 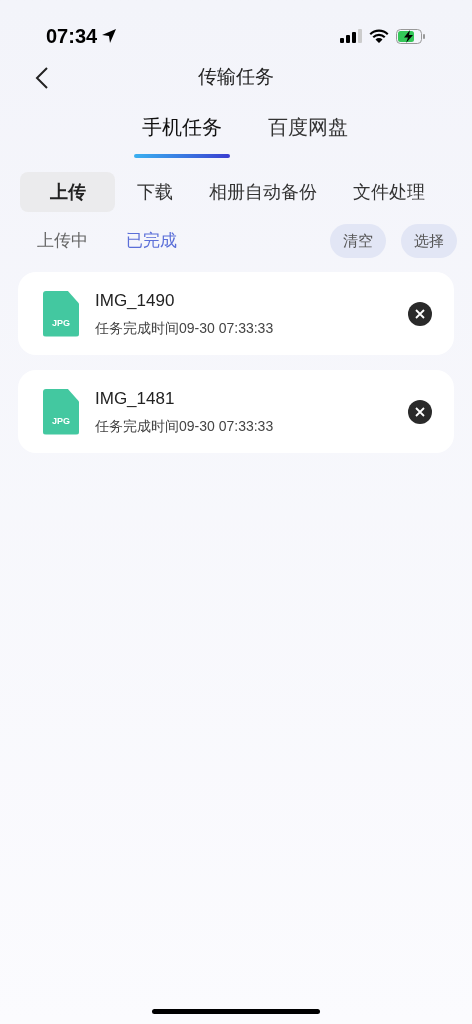 I want to click on category-tab: 相册自动备份, so click(x=263, y=192).